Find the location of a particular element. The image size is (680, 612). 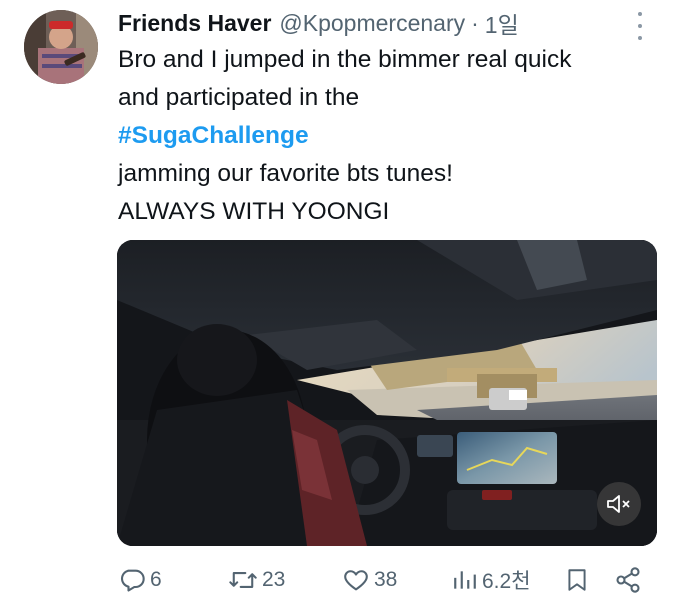

reply-button: 6 is located at coordinates (140, 580).